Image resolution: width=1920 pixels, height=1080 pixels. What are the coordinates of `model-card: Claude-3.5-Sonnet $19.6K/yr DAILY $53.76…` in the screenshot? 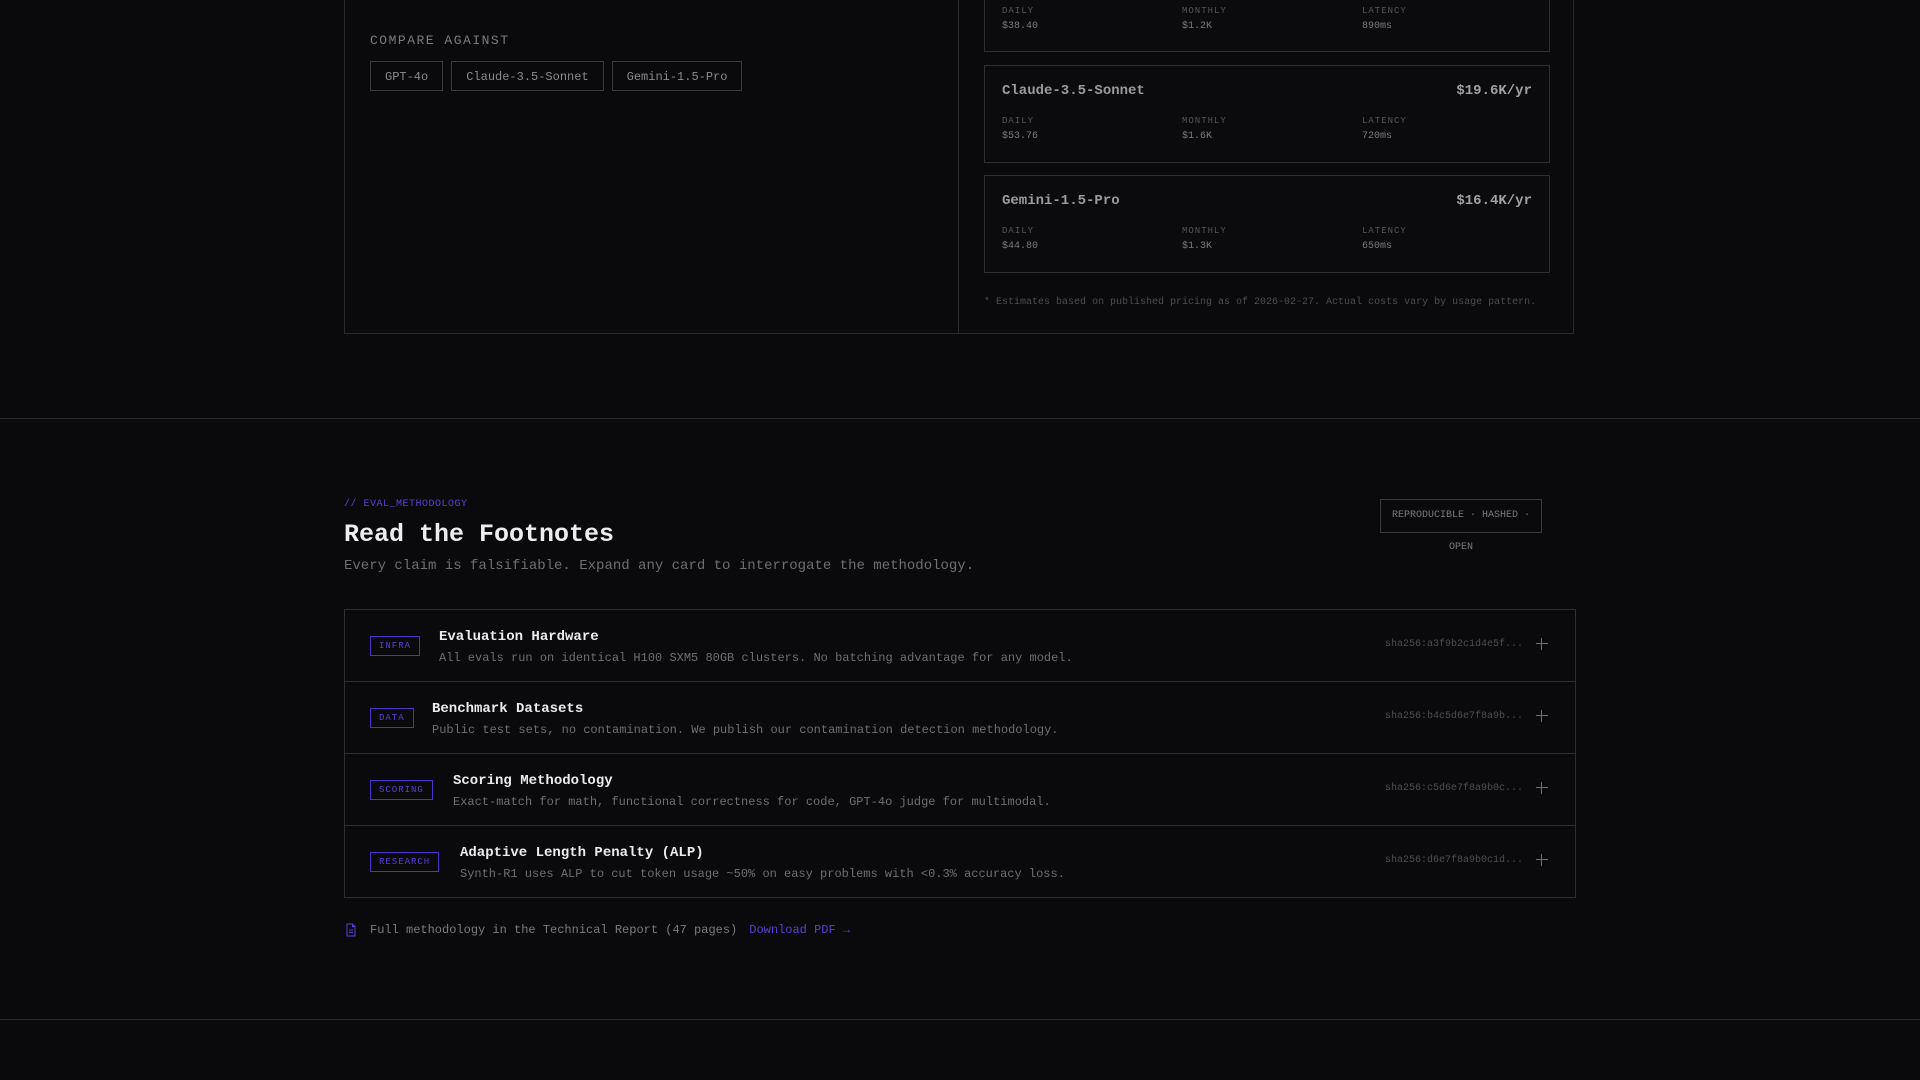 It's located at (1267, 114).